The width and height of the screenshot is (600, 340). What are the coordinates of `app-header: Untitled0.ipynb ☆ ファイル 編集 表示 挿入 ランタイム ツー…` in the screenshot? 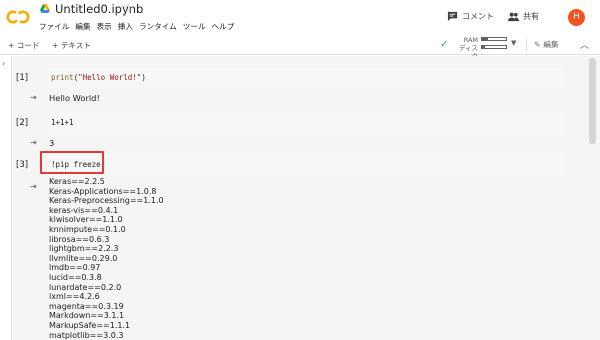 It's located at (300, 18).